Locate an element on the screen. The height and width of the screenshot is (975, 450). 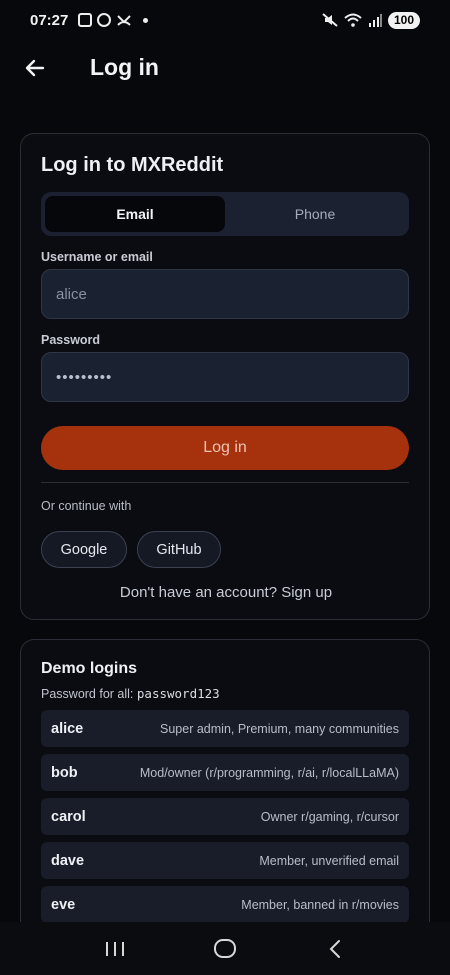
signal-icon is located at coordinates (375, 20).